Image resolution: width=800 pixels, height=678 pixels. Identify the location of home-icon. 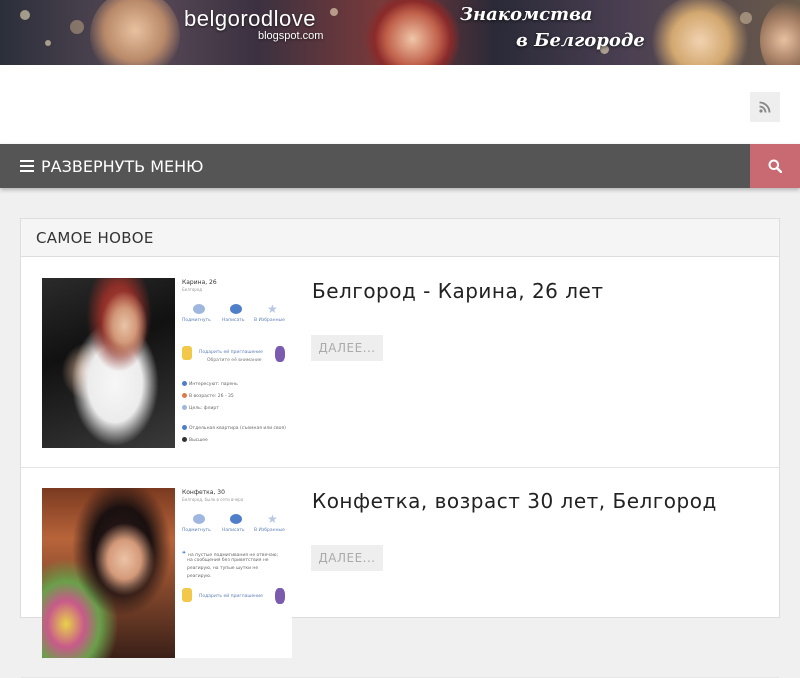
(184, 427).